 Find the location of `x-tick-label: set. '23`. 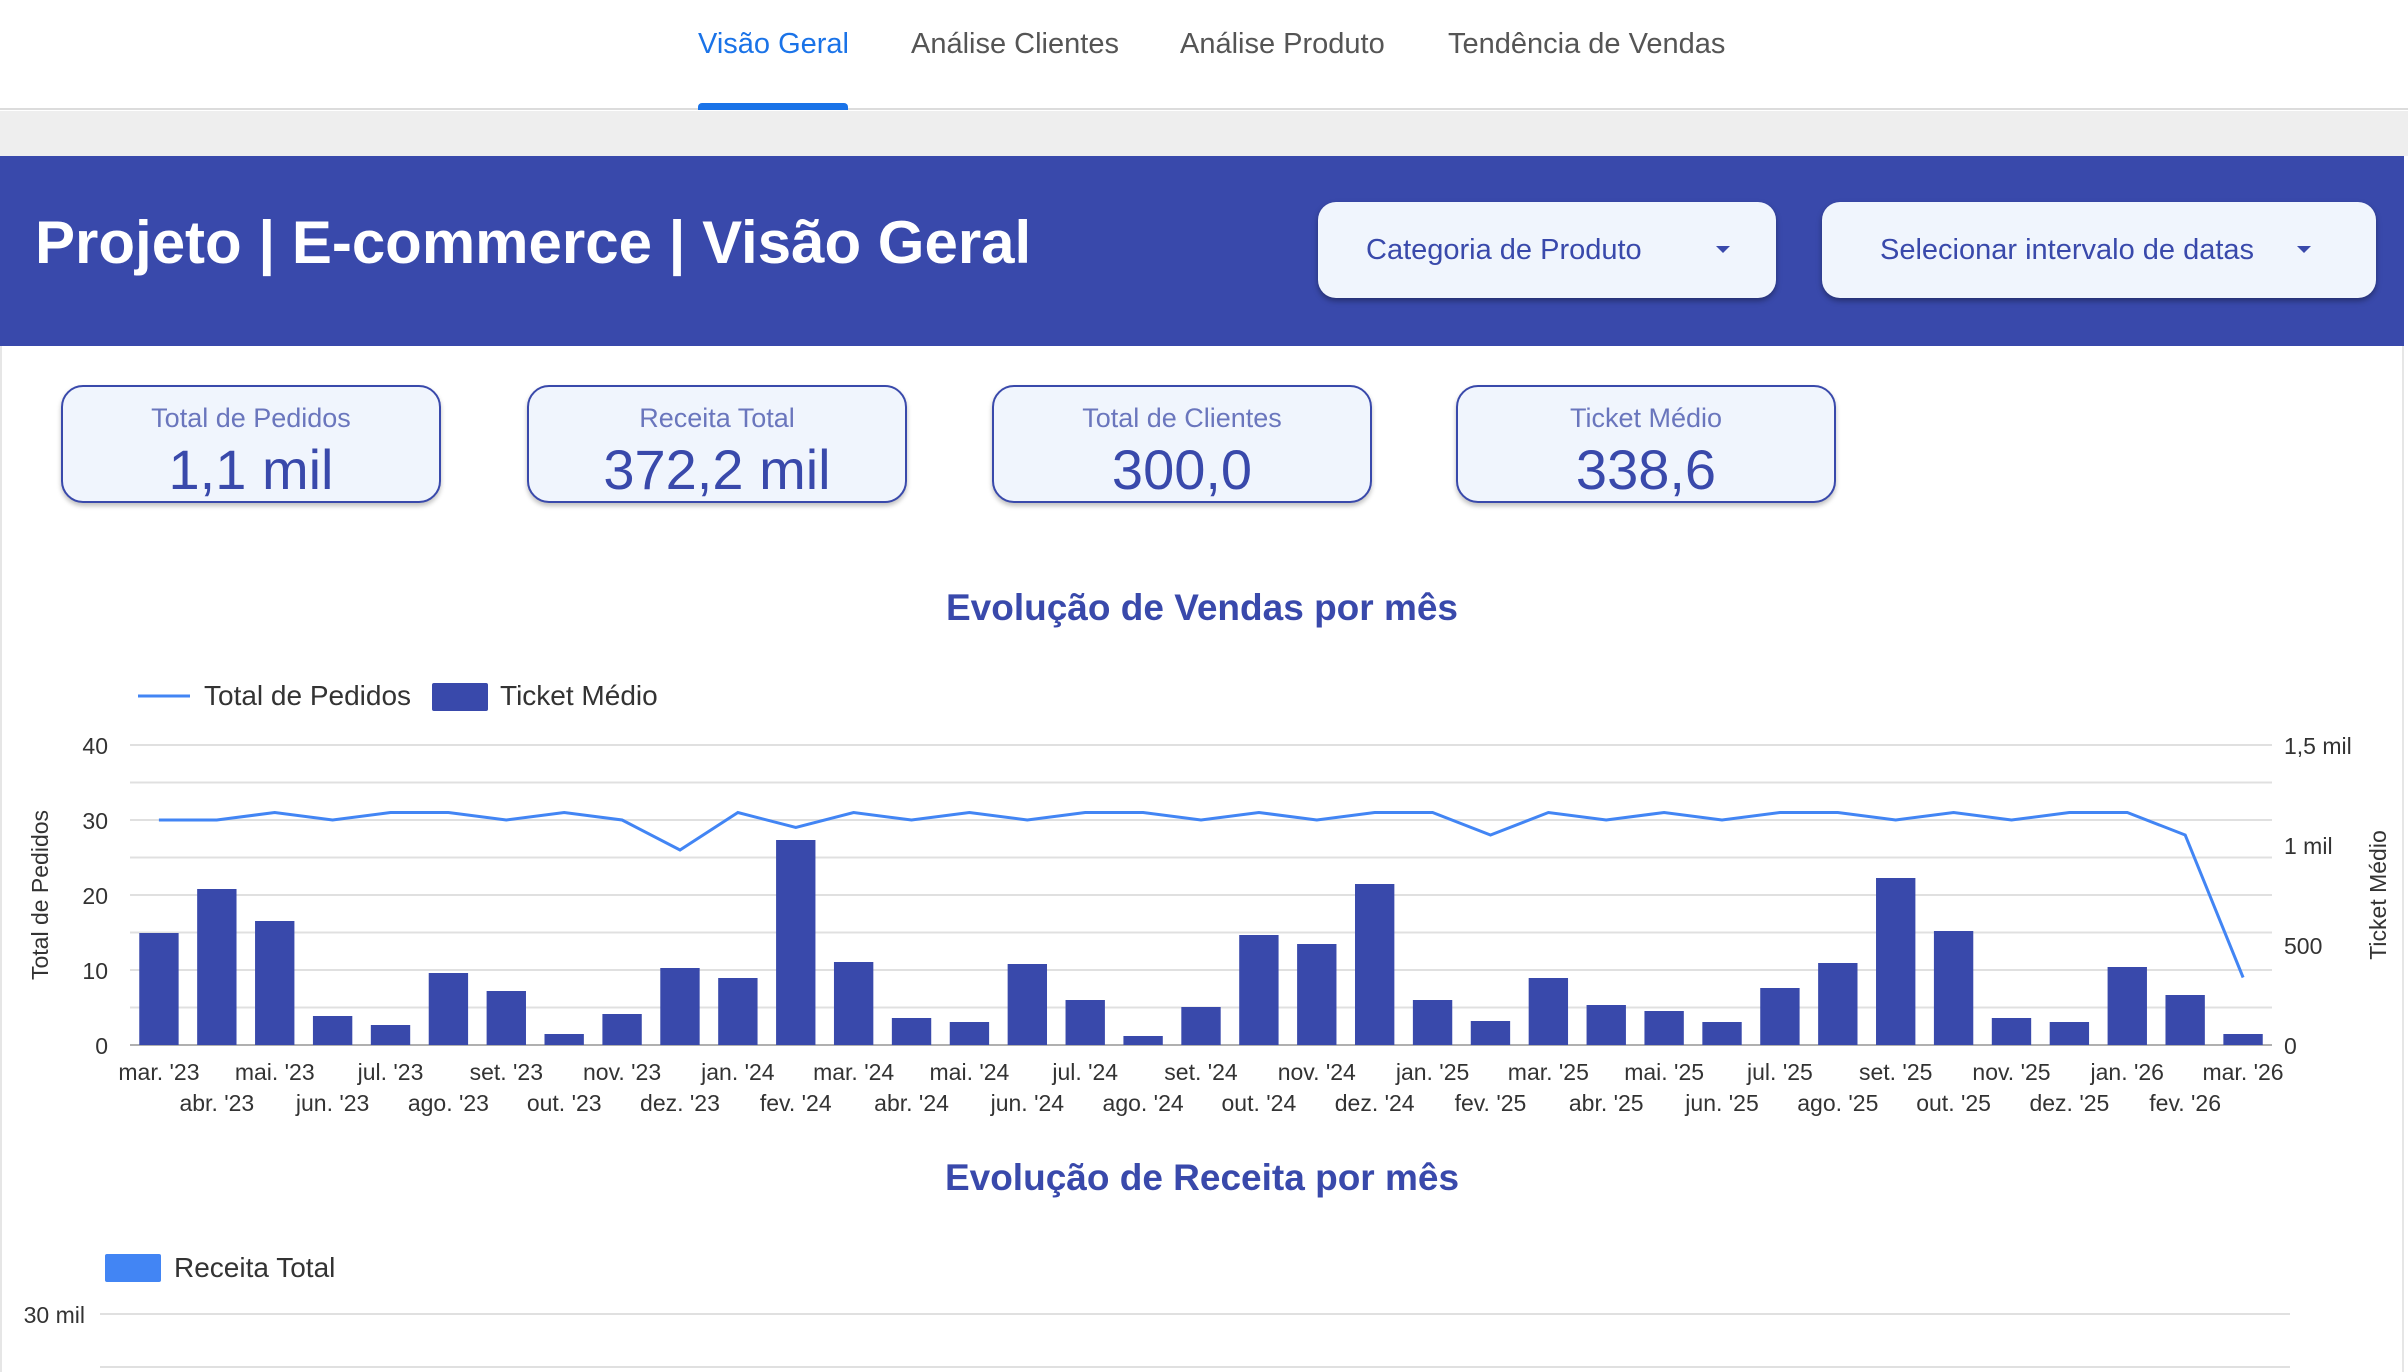

x-tick-label: set. '23 is located at coordinates (506, 1072).